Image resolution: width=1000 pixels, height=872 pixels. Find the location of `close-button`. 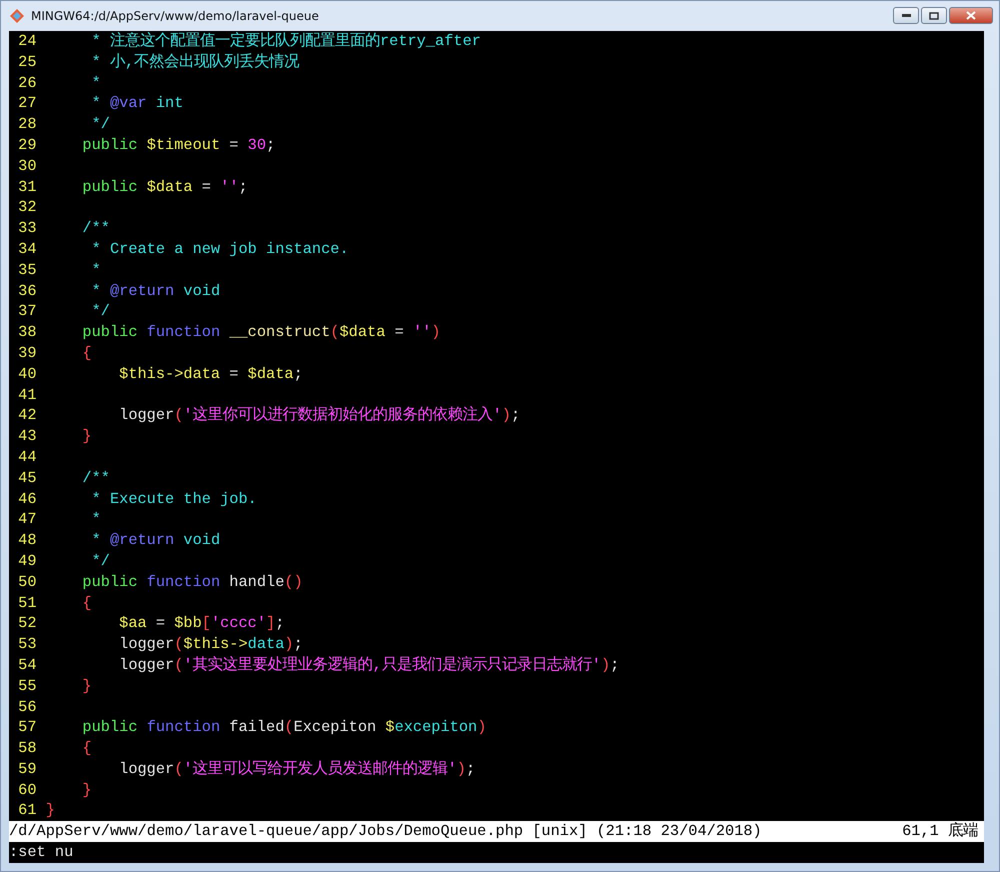

close-button is located at coordinates (971, 15).